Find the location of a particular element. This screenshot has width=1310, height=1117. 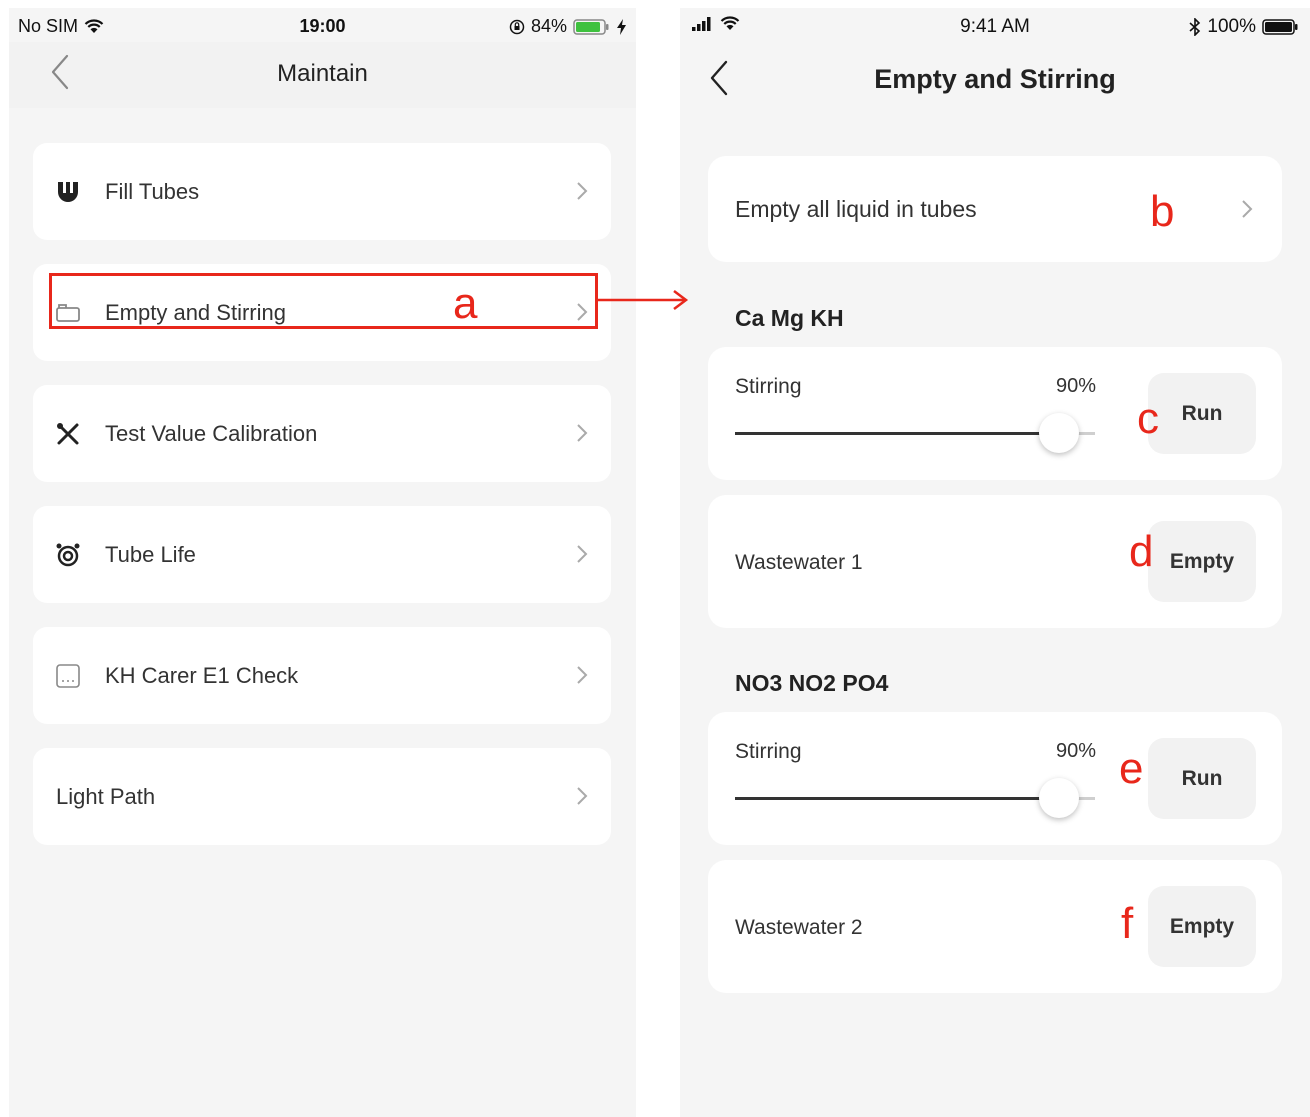

tools-icon is located at coordinates (68, 434).